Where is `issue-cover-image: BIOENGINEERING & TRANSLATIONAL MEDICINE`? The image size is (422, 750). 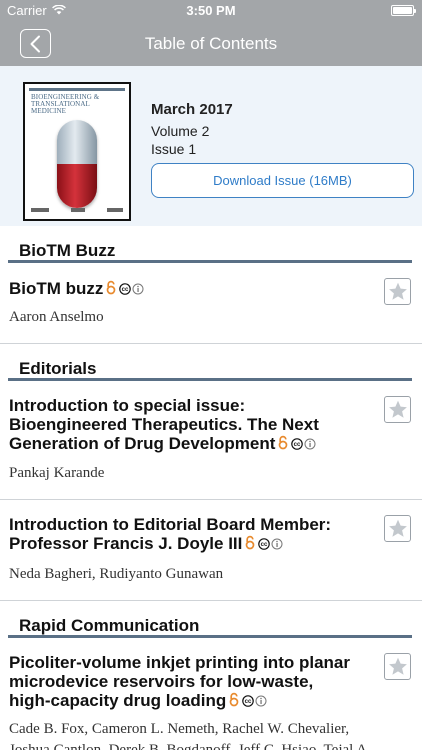
issue-cover-image: BIOENGINEERING & TRANSLATIONAL MEDICINE is located at coordinates (77, 151).